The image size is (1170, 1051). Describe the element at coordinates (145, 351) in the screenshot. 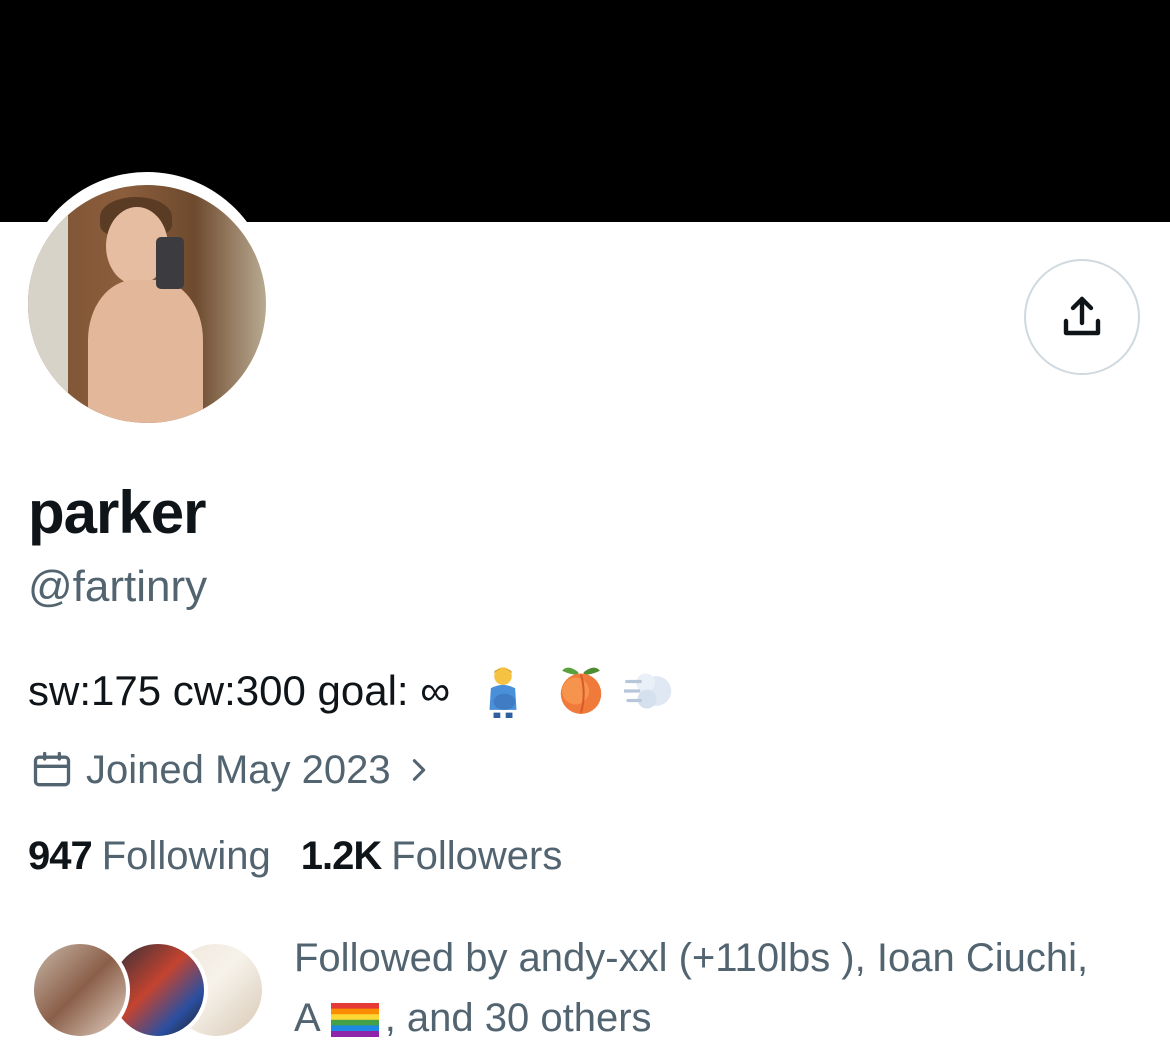

I see `avatar-photo-body` at that location.